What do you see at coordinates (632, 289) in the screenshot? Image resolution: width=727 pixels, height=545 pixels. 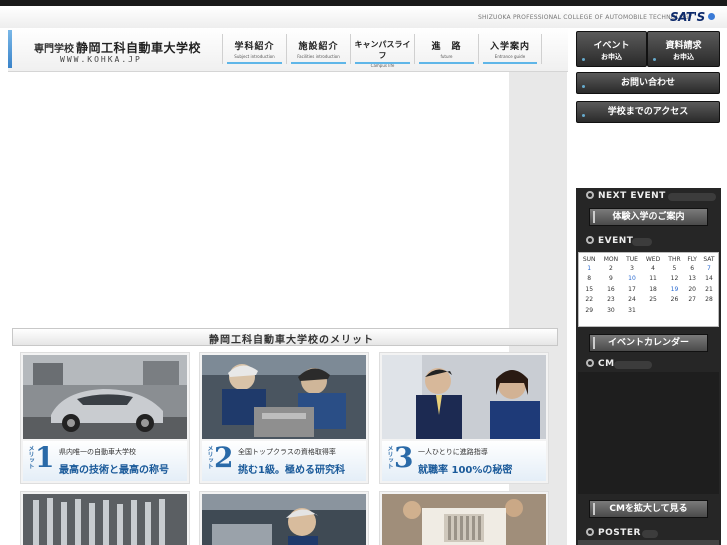 I see `calendar-day: 17` at bounding box center [632, 289].